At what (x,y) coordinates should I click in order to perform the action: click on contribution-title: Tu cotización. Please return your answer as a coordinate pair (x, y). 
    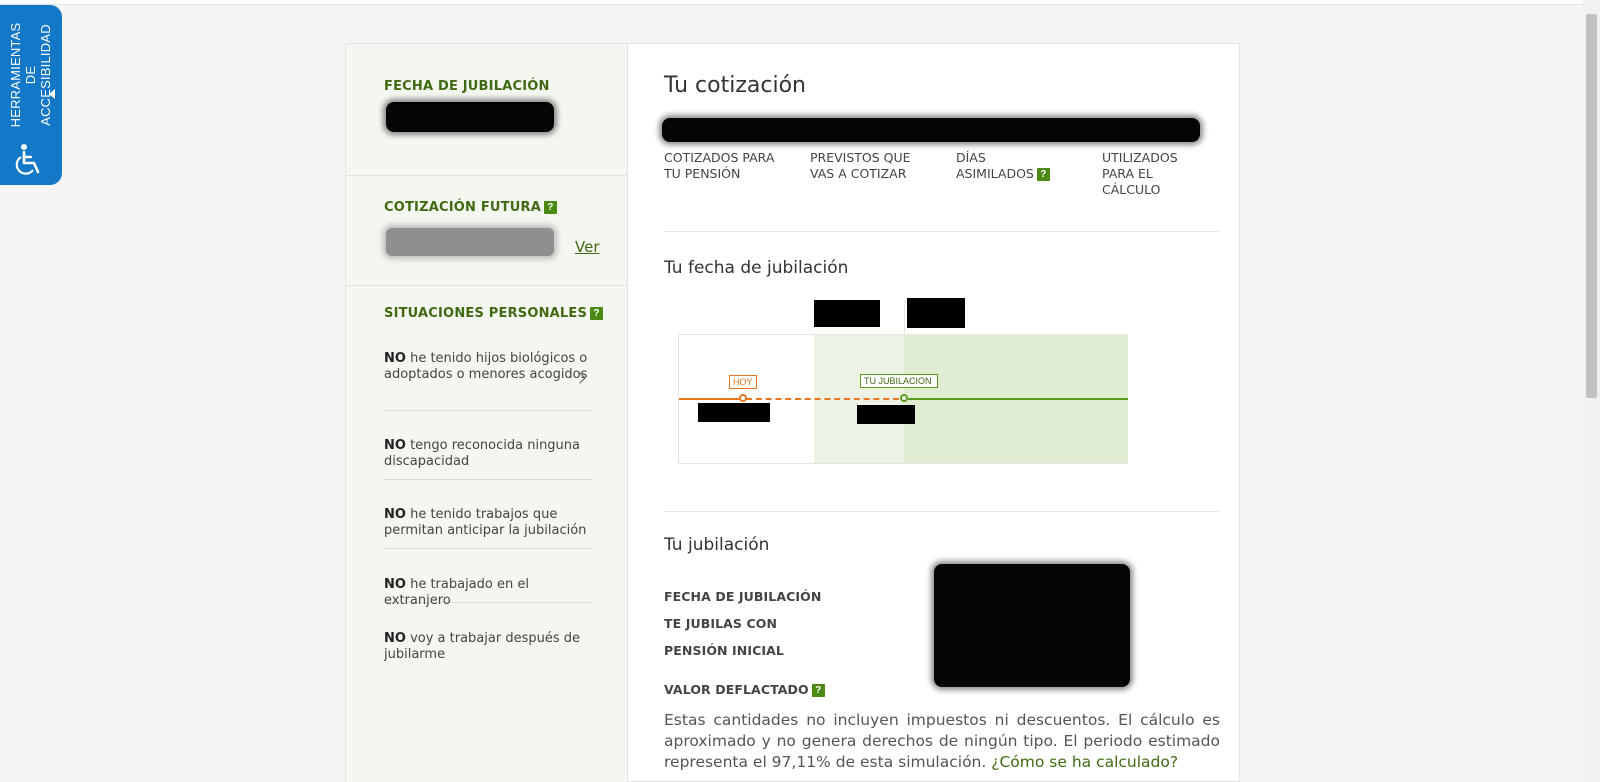
    Looking at the image, I should click on (735, 85).